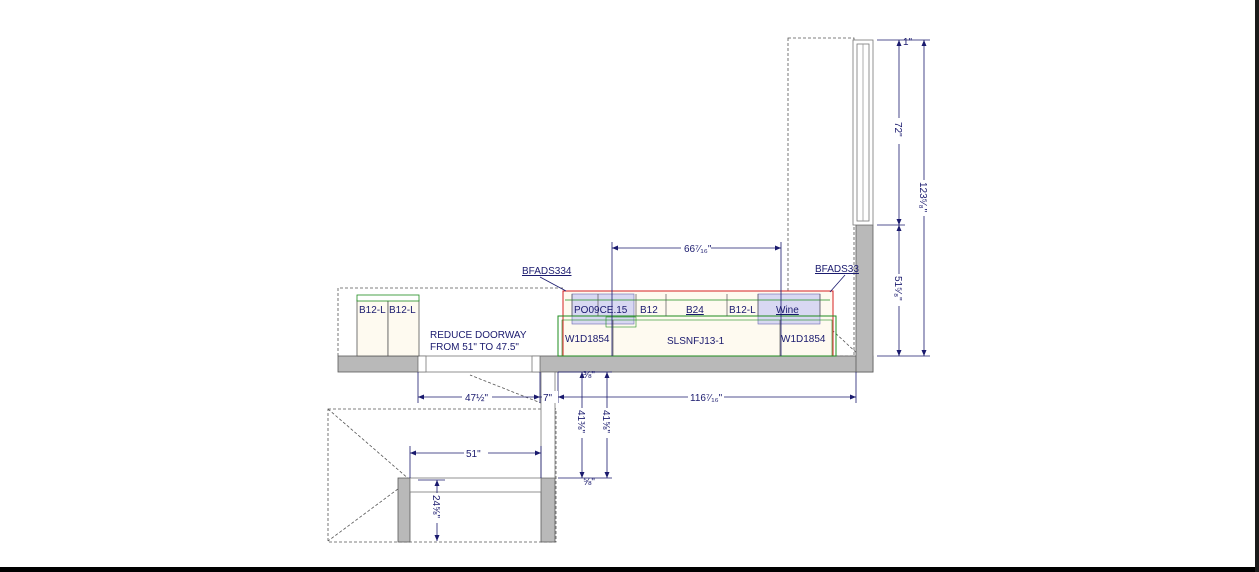  I want to click on lower-diag-a, so click(369, 444).